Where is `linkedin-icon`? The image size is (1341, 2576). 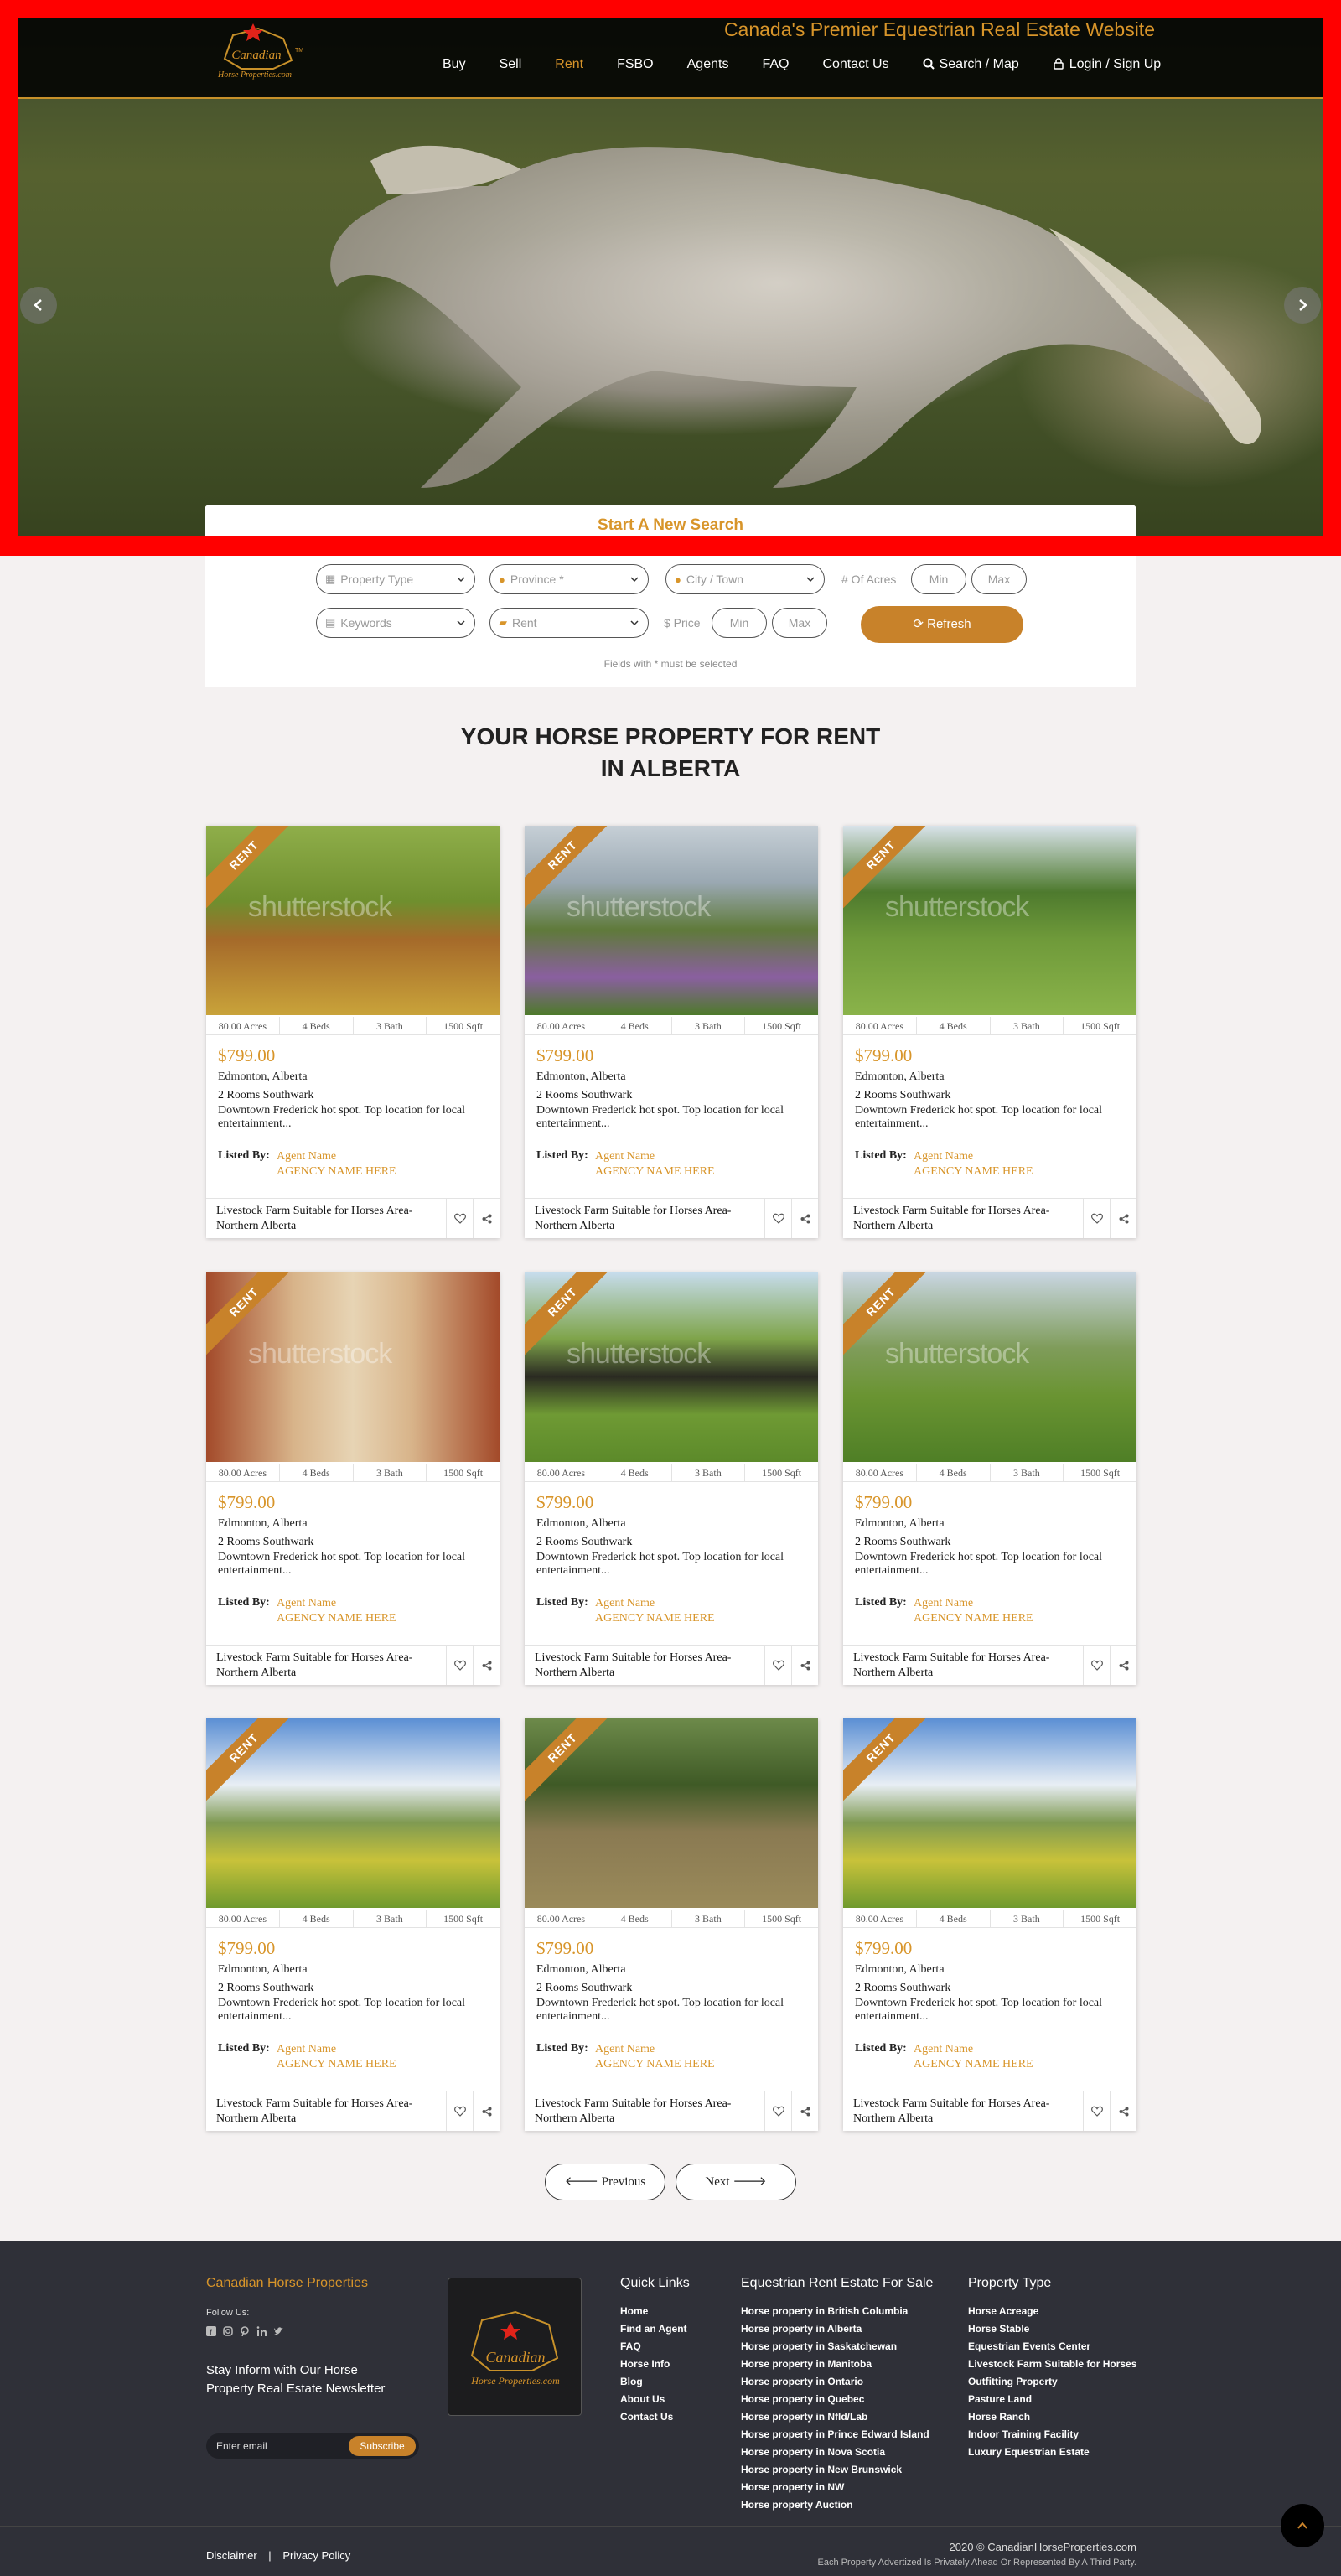 linkedin-icon is located at coordinates (261, 2331).